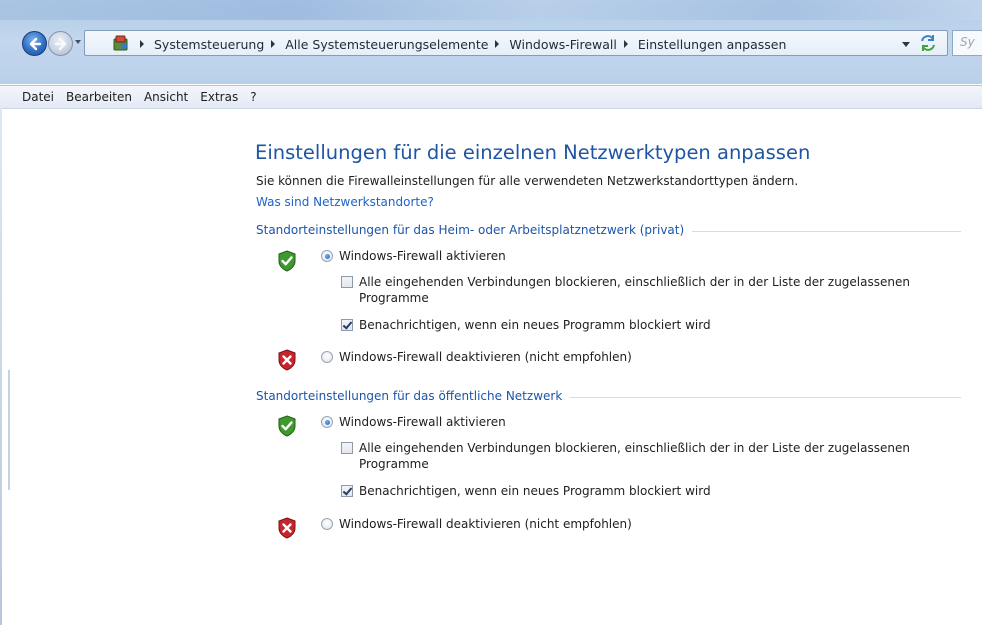 The width and height of the screenshot is (982, 625). Describe the element at coordinates (906, 44) in the screenshot. I see `address-history-dropdown-icon` at that location.